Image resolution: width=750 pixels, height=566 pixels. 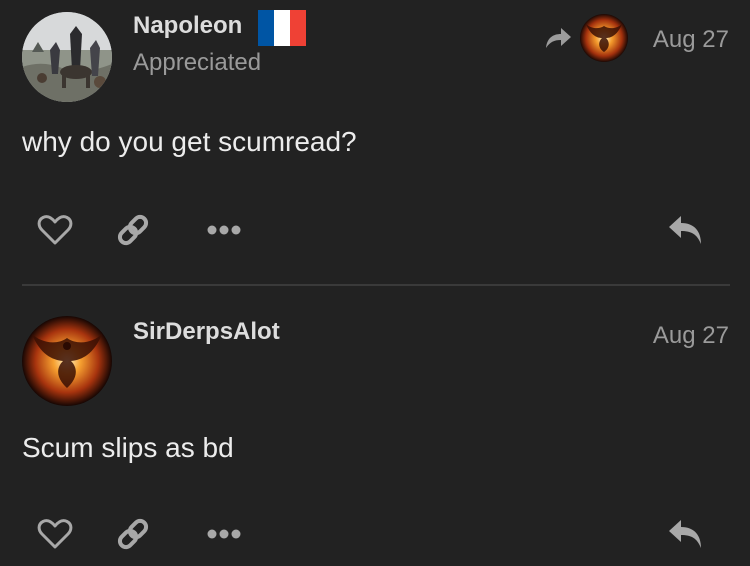 I want to click on painting-avatar-image, so click(x=67, y=57).